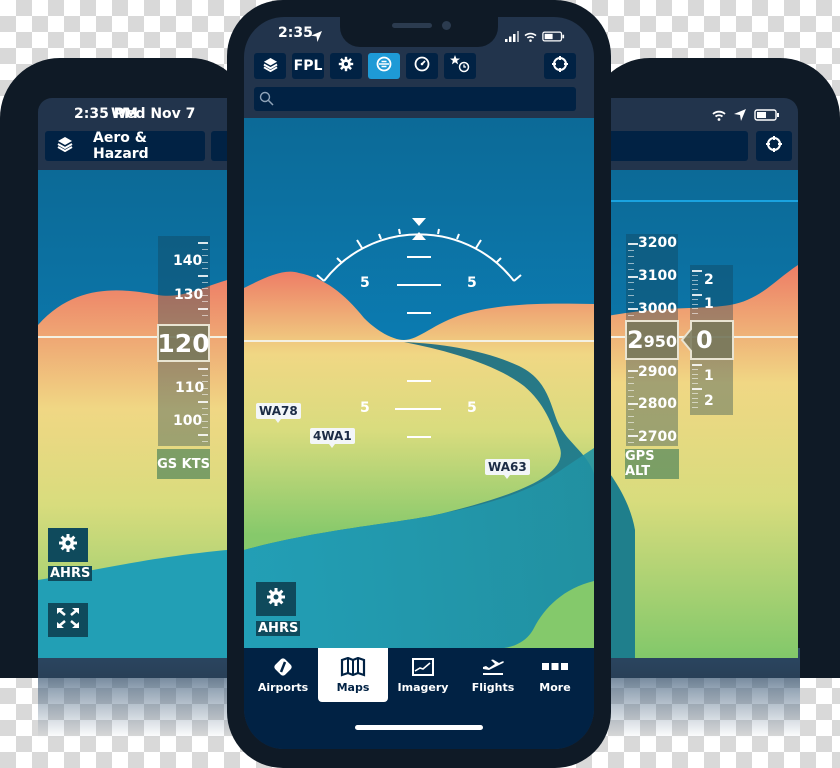 Image resolution: width=840 pixels, height=768 pixels. I want to click on home-indicator, so click(419, 727).